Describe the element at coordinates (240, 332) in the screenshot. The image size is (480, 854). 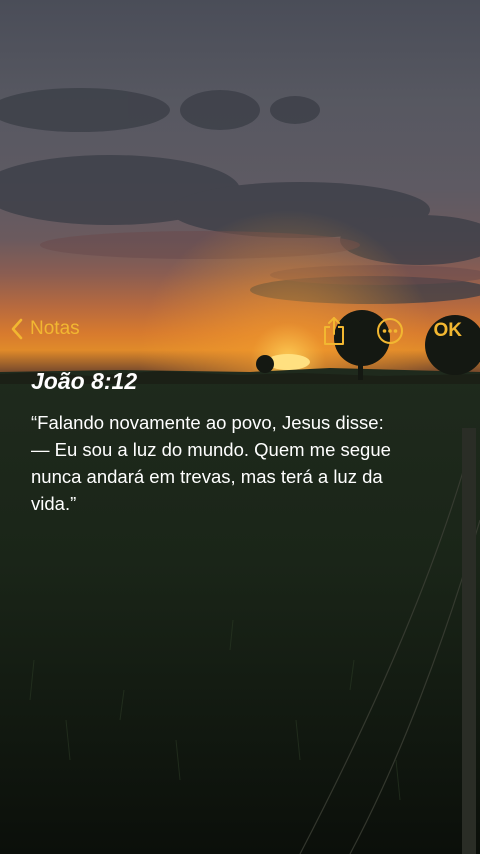
I see `navigation-bar: Notas OK` at that location.